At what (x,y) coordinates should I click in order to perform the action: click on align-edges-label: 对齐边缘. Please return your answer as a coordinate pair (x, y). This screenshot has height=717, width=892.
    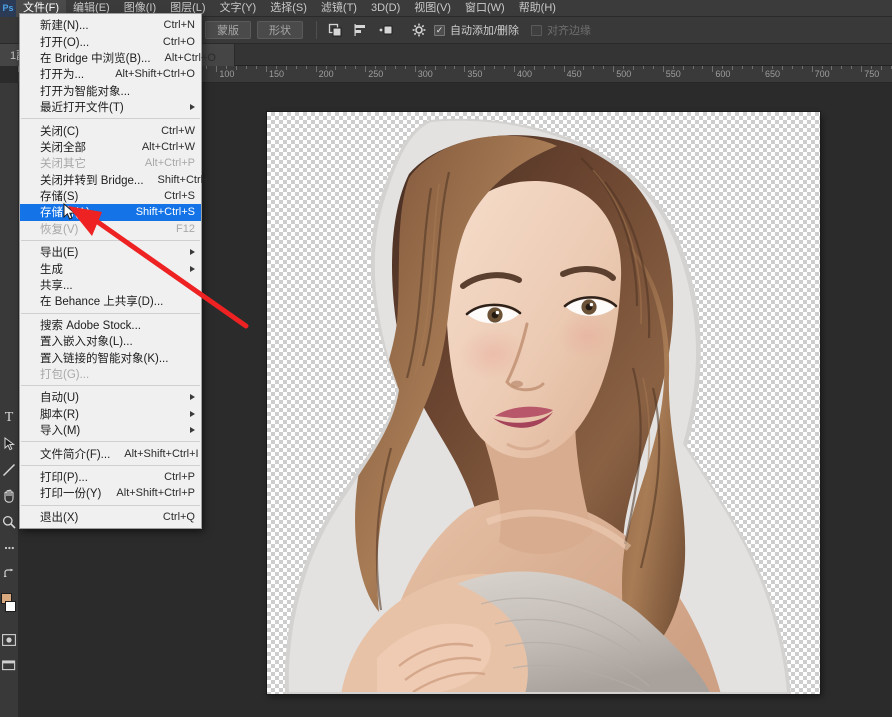
    Looking at the image, I should click on (569, 31).